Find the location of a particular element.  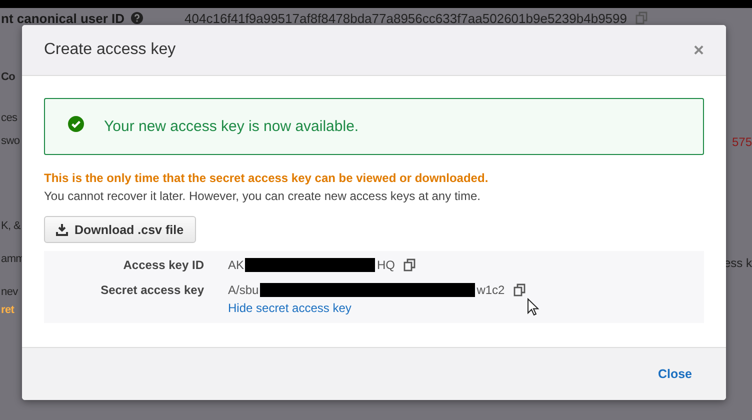

field-label: Access key ID is located at coordinates (163, 265).